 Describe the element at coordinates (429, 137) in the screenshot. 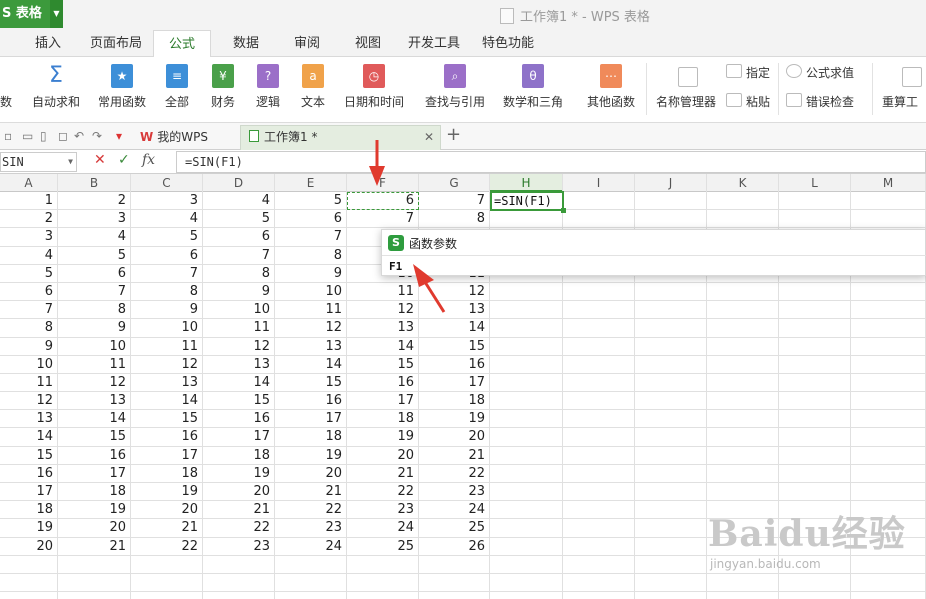

I see `close-tab-icon: ✕` at that location.